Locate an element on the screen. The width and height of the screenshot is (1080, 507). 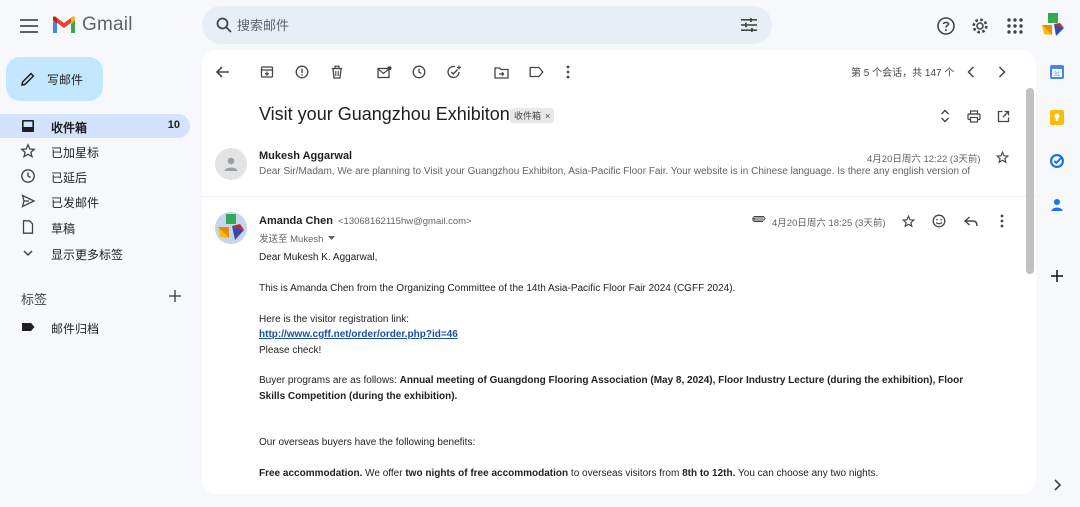
more-vertical-icon is located at coordinates (568, 72).